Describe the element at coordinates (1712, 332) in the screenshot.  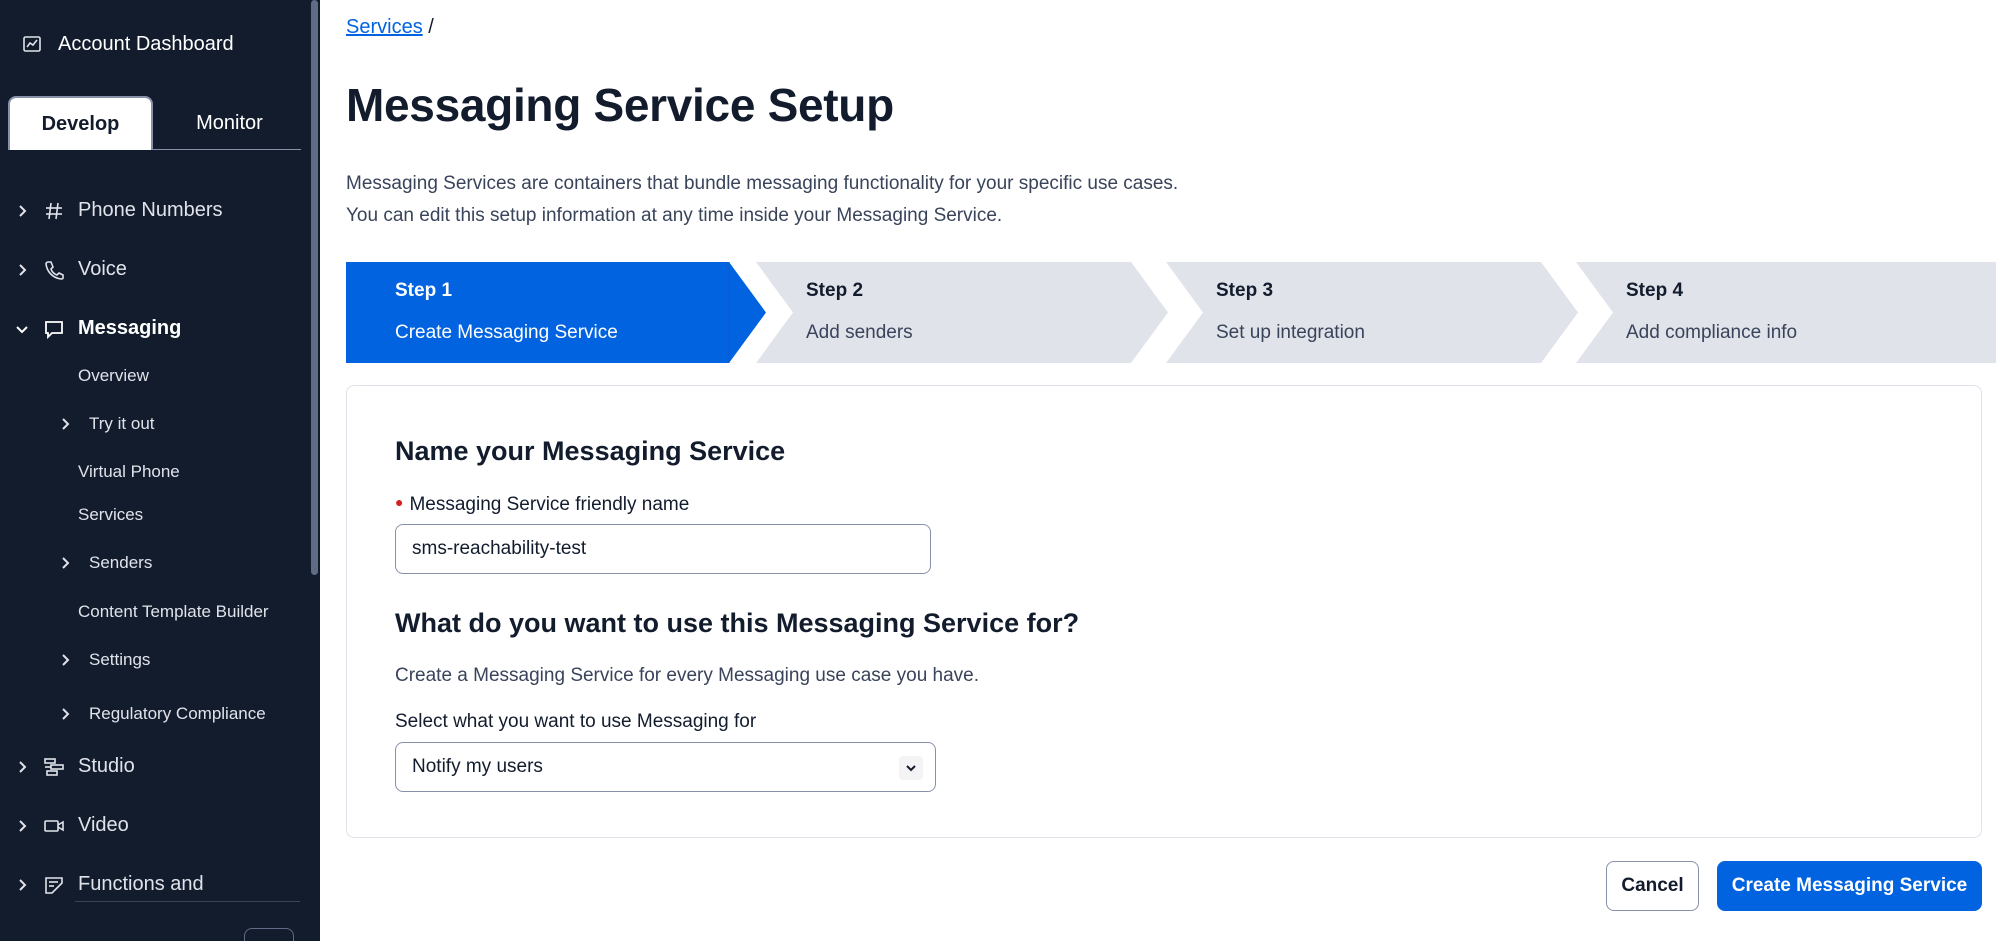
I see `step-label: Add compliance info` at that location.